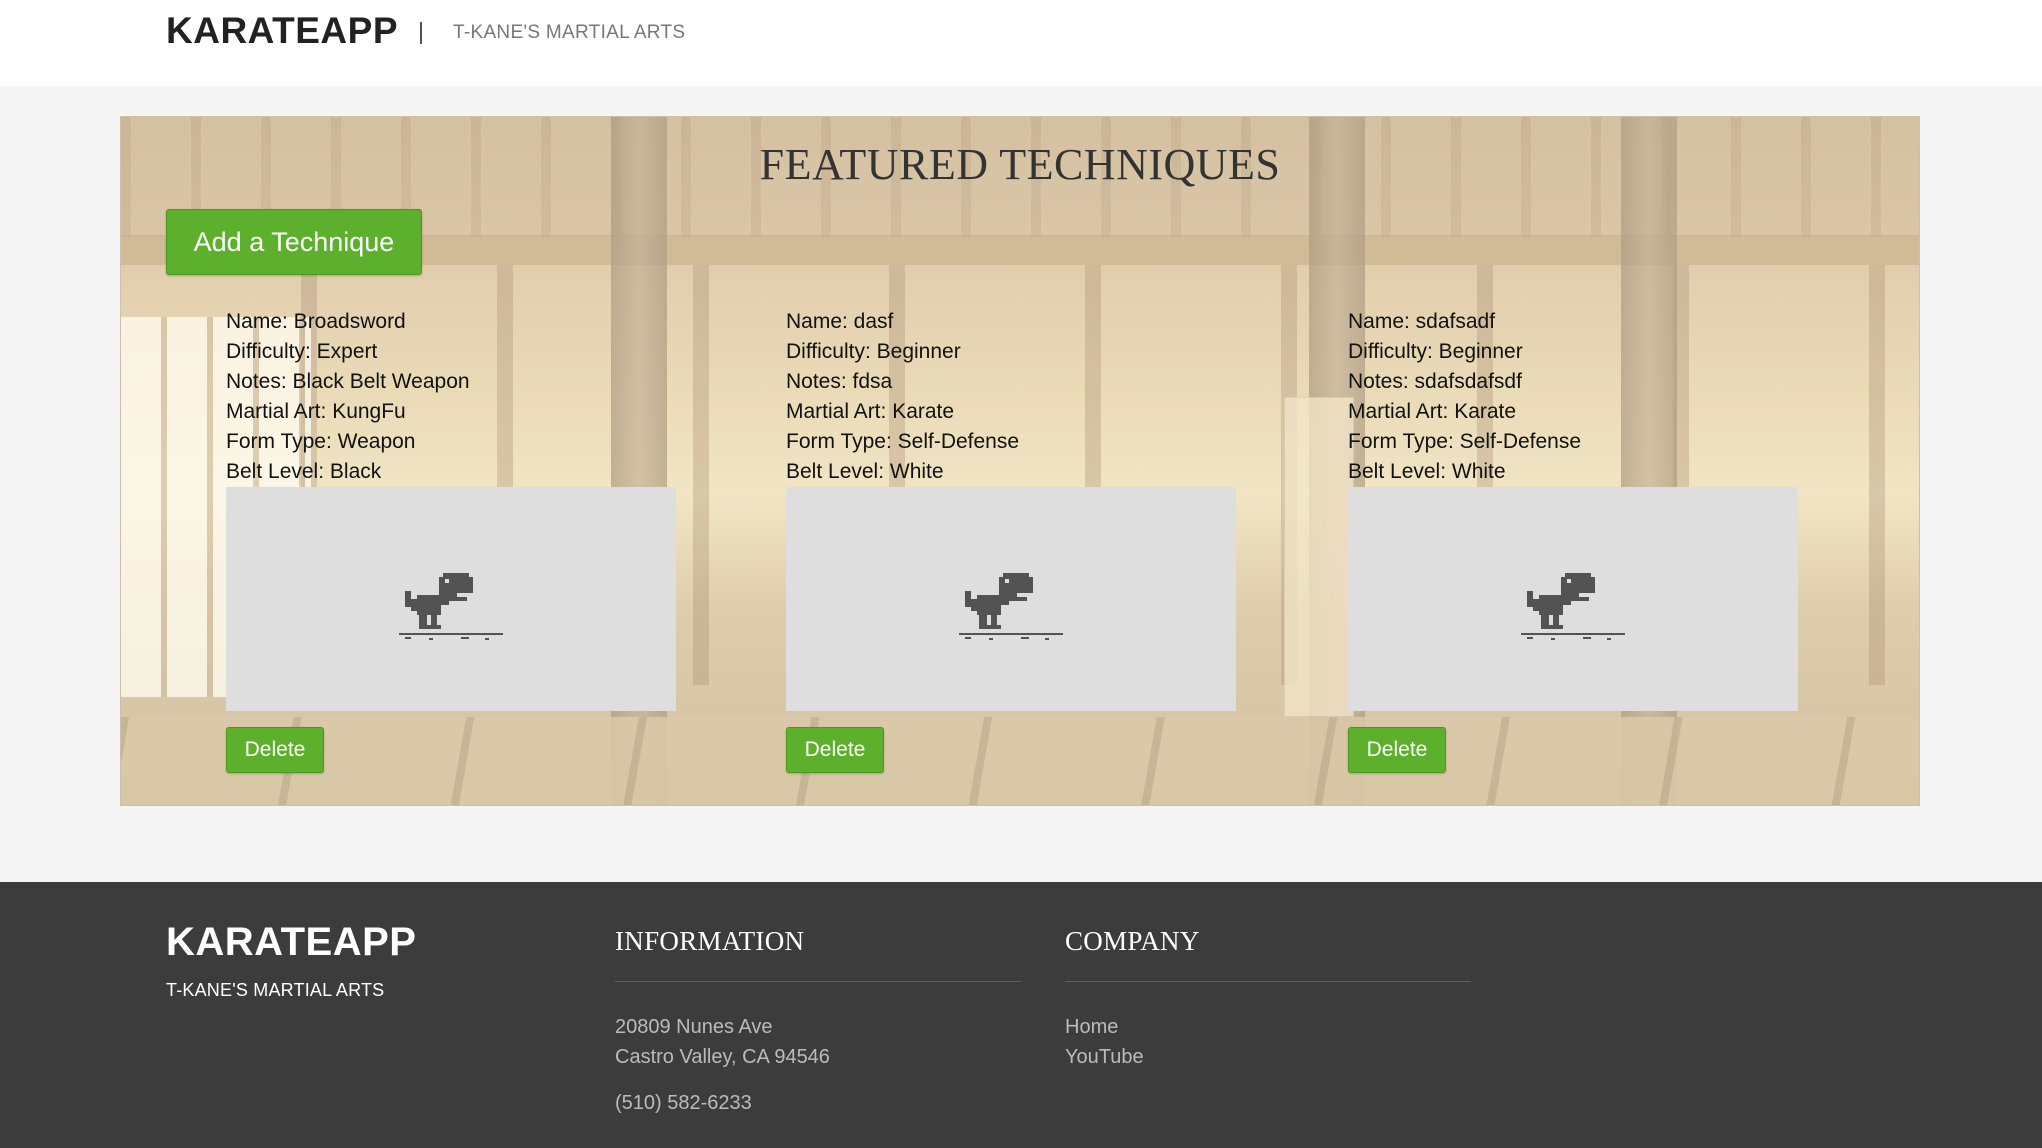  Describe the element at coordinates (839, 381) in the screenshot. I see `technique-notes: Notes: fdsa` at that location.